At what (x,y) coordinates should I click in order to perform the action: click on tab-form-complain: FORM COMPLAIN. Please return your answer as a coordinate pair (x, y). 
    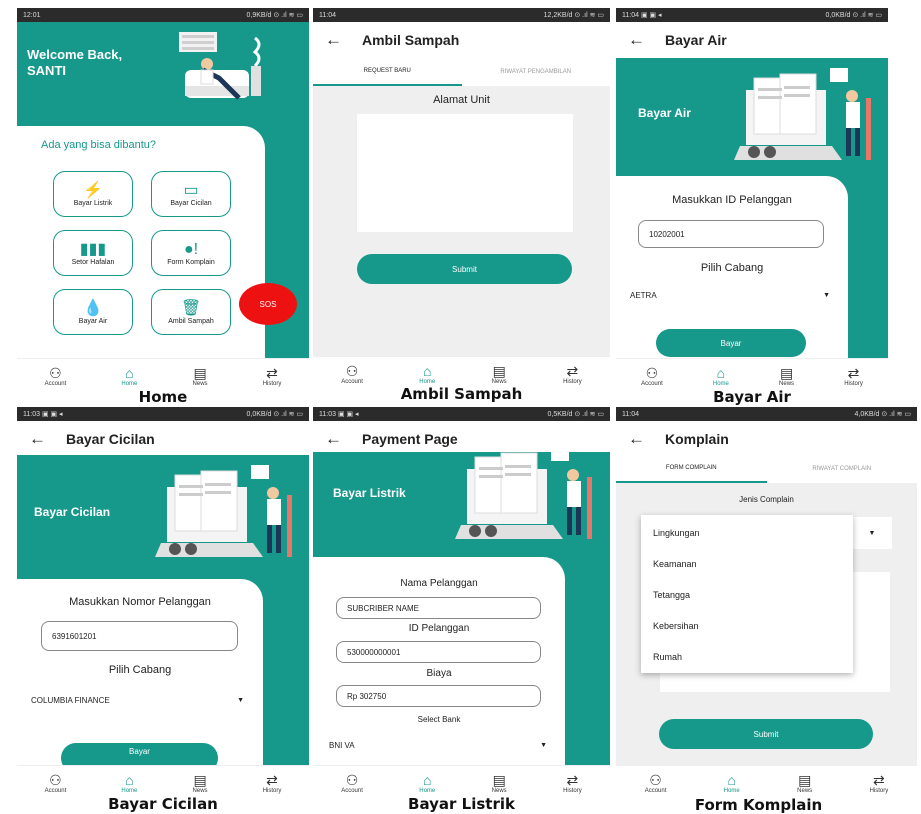
    Looking at the image, I should click on (691, 469).